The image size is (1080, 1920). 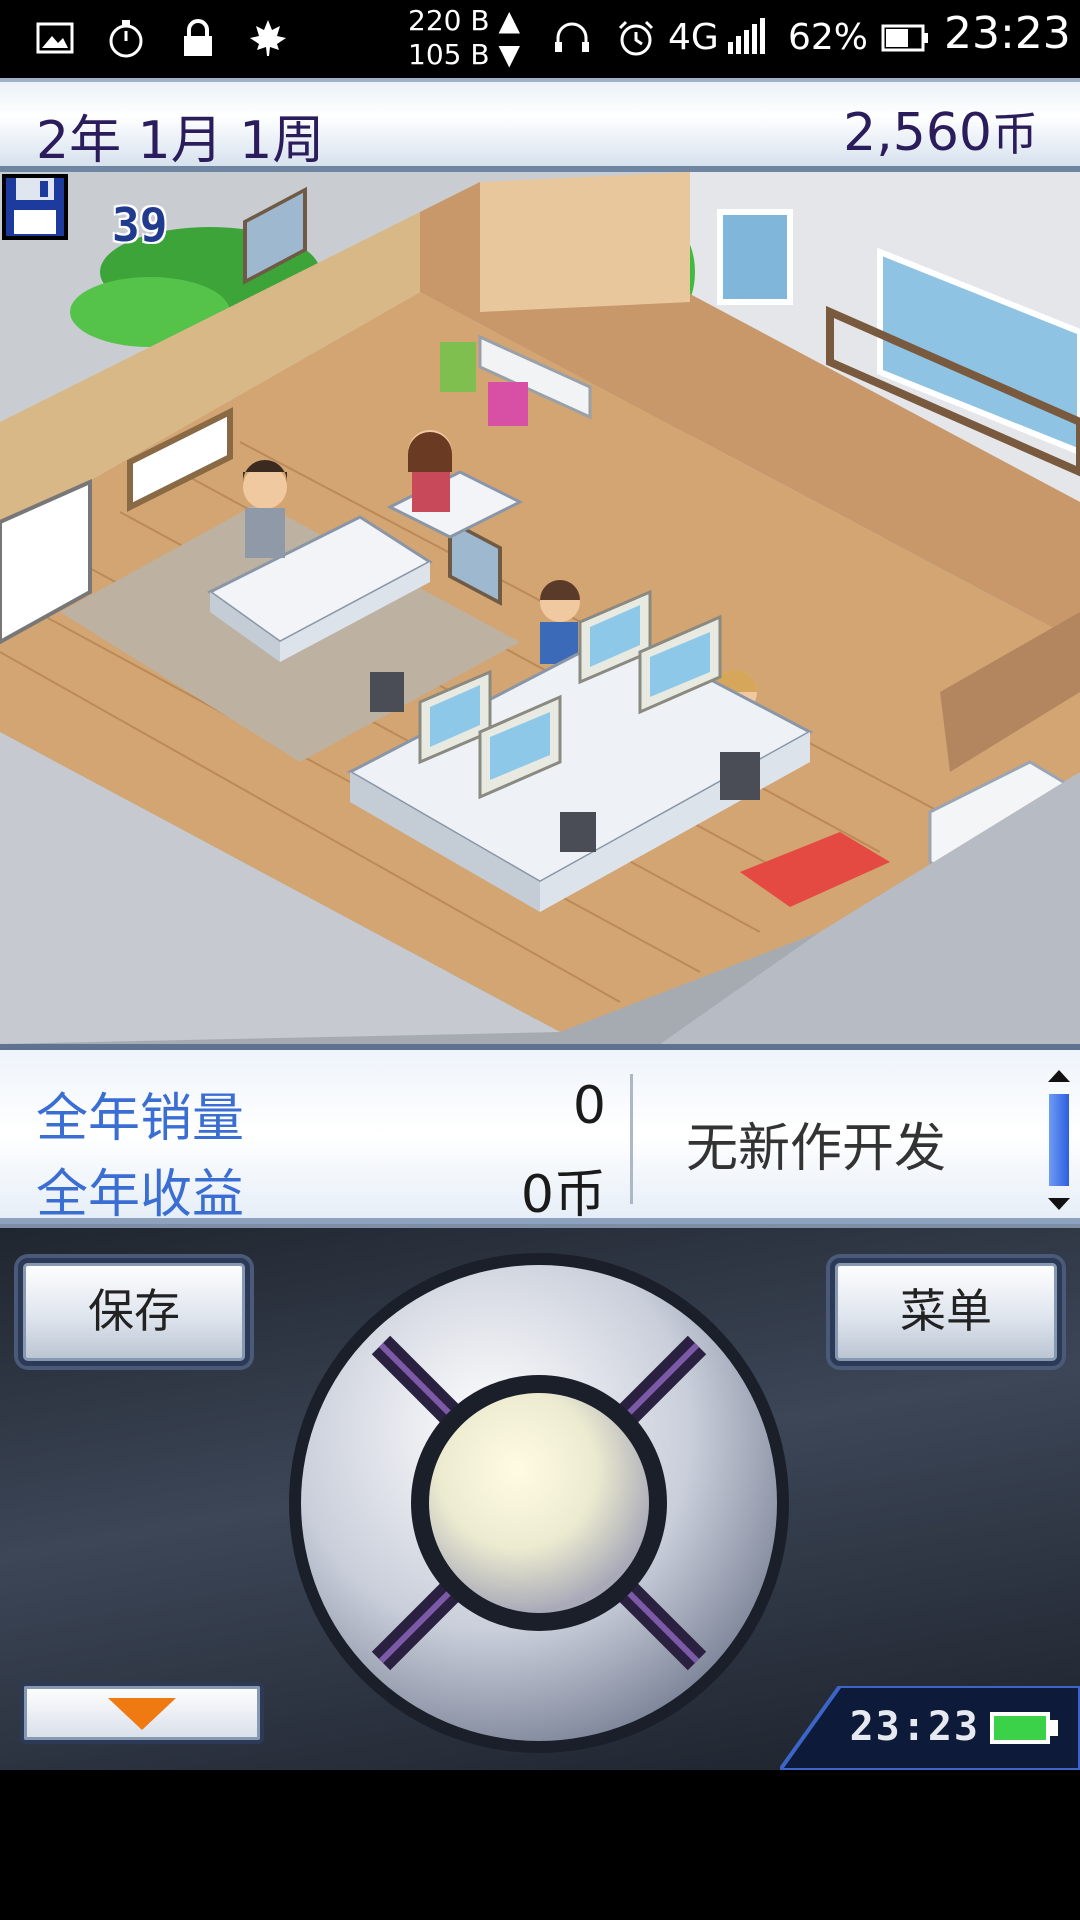 I want to click on stopwatch-icon, so click(x=126, y=39).